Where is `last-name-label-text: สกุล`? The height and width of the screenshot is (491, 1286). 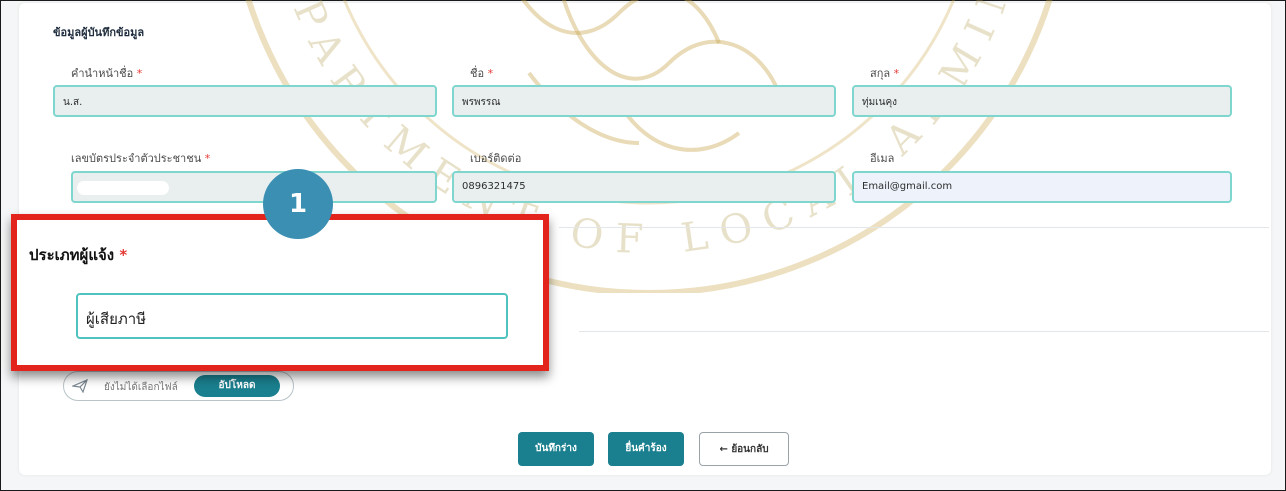 last-name-label-text: สกุล is located at coordinates (880, 73).